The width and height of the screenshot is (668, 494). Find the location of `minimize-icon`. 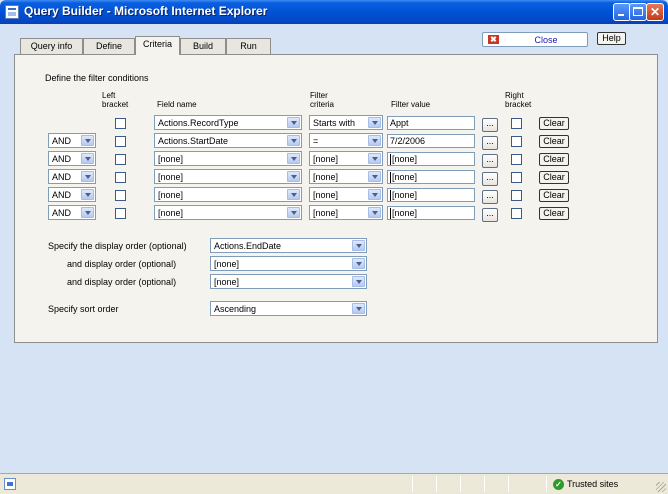

minimize-icon is located at coordinates (621, 15).